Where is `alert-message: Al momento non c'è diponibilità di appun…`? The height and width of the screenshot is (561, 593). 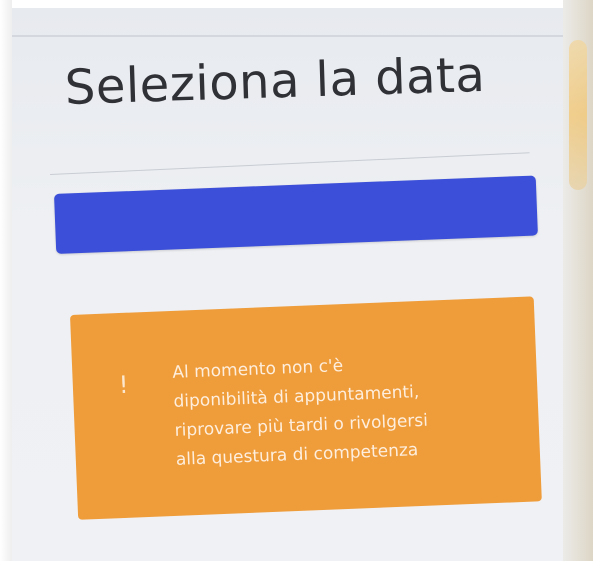
alert-message: Al momento non c'è diponibilità di appun… is located at coordinates (324, 411).